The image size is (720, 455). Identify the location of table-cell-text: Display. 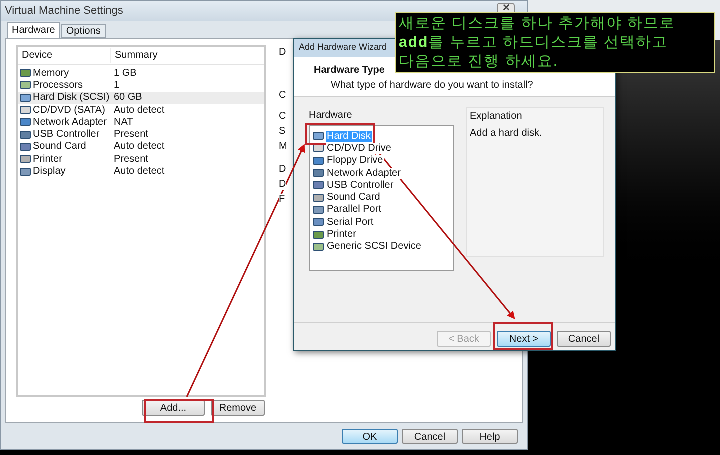
(49, 172).